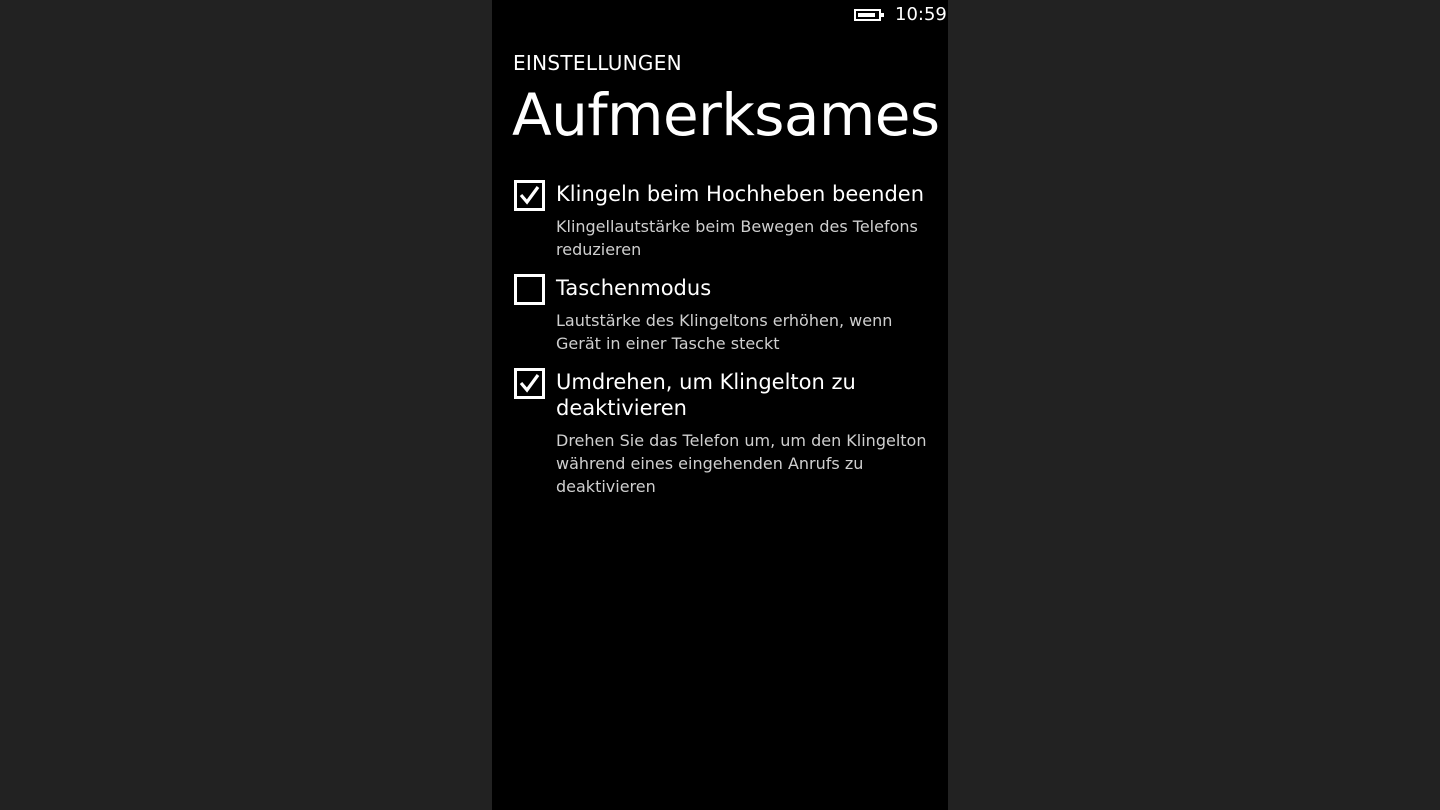 This screenshot has height=810, width=1440. Describe the element at coordinates (740, 194) in the screenshot. I see `option-label: Klingeln beim Hochheben beenden` at that location.